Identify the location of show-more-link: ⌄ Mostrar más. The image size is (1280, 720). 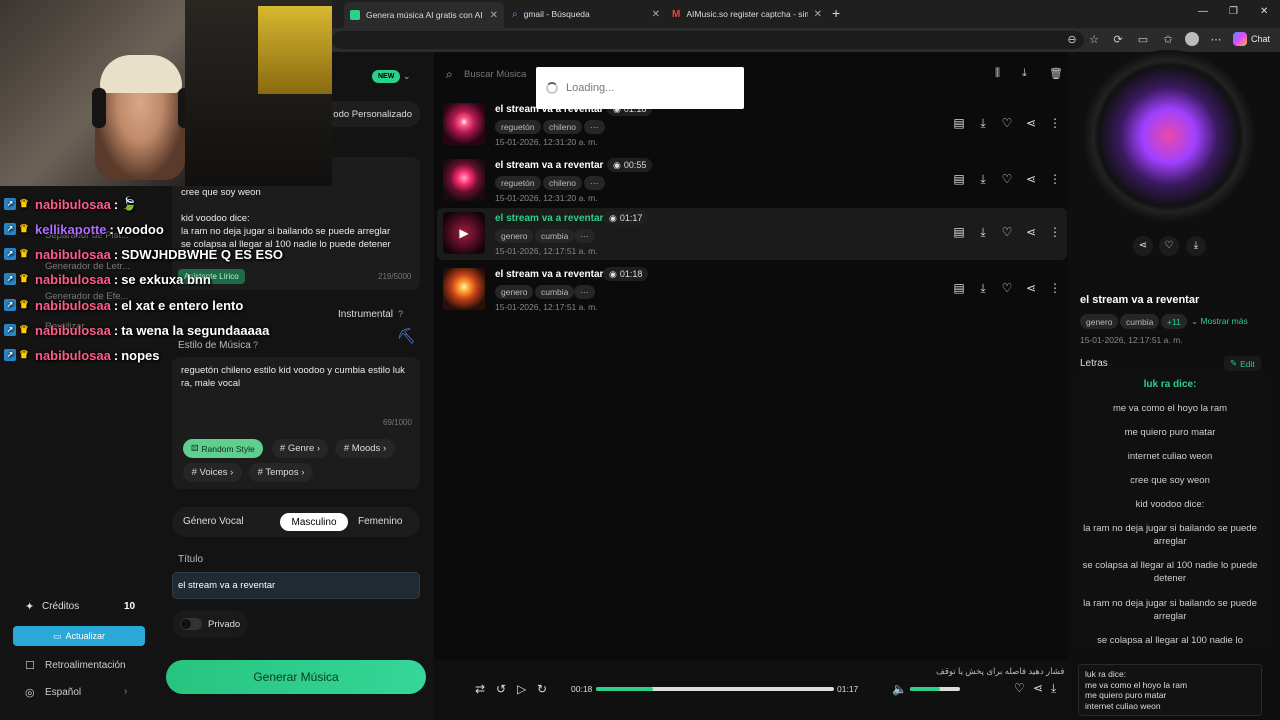
(1219, 321).